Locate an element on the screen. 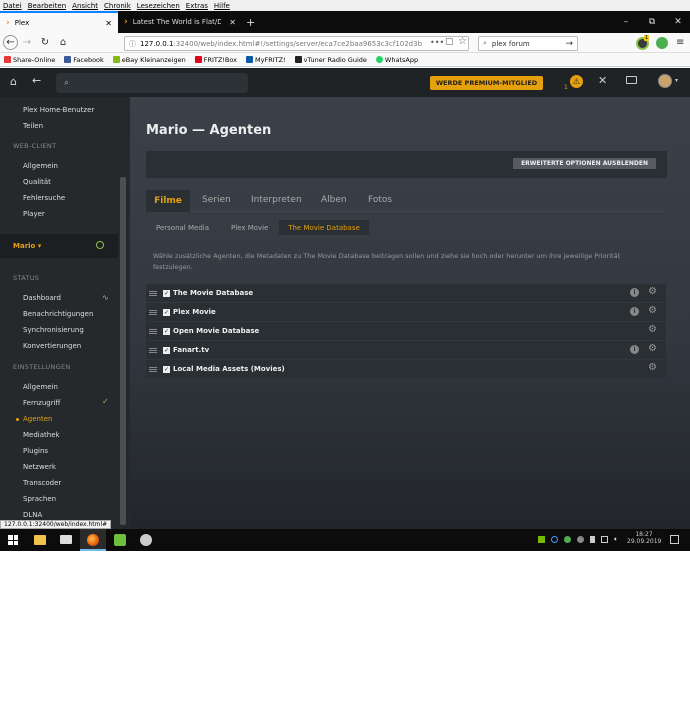  info-icon: ⓘ is located at coordinates (132, 44).